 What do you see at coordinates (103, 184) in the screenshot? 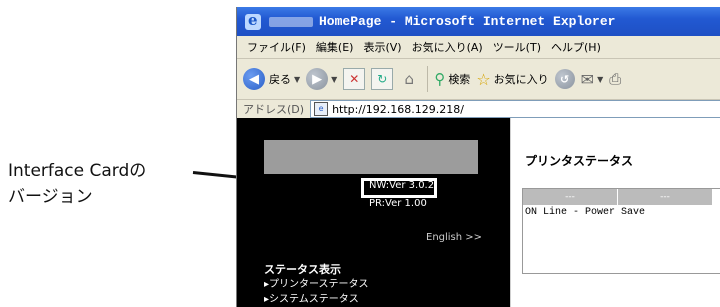
I see `annotation-label: Interface Cardの バージョン` at bounding box center [103, 184].